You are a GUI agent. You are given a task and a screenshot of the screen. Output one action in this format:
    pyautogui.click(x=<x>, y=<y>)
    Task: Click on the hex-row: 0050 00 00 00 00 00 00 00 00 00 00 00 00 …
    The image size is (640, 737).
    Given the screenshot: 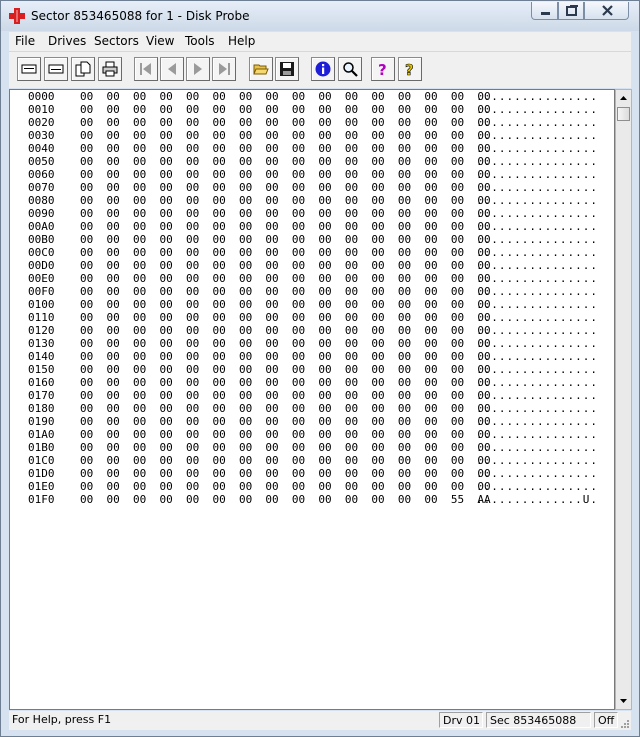 What is the action you would take?
    pyautogui.click(x=313, y=161)
    